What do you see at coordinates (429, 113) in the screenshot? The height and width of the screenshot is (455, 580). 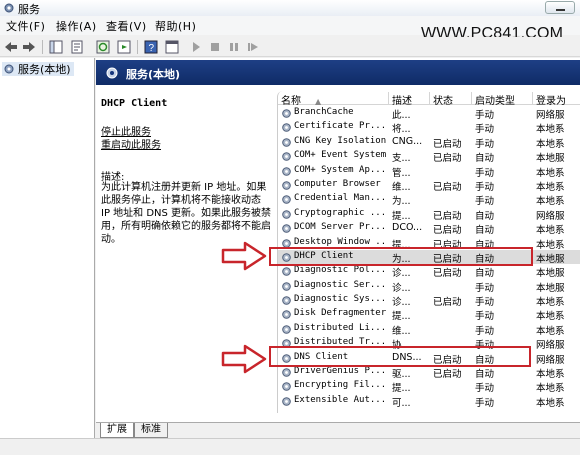 I see `table-row: BranchCache 此... 手动 网络服` at bounding box center [429, 113].